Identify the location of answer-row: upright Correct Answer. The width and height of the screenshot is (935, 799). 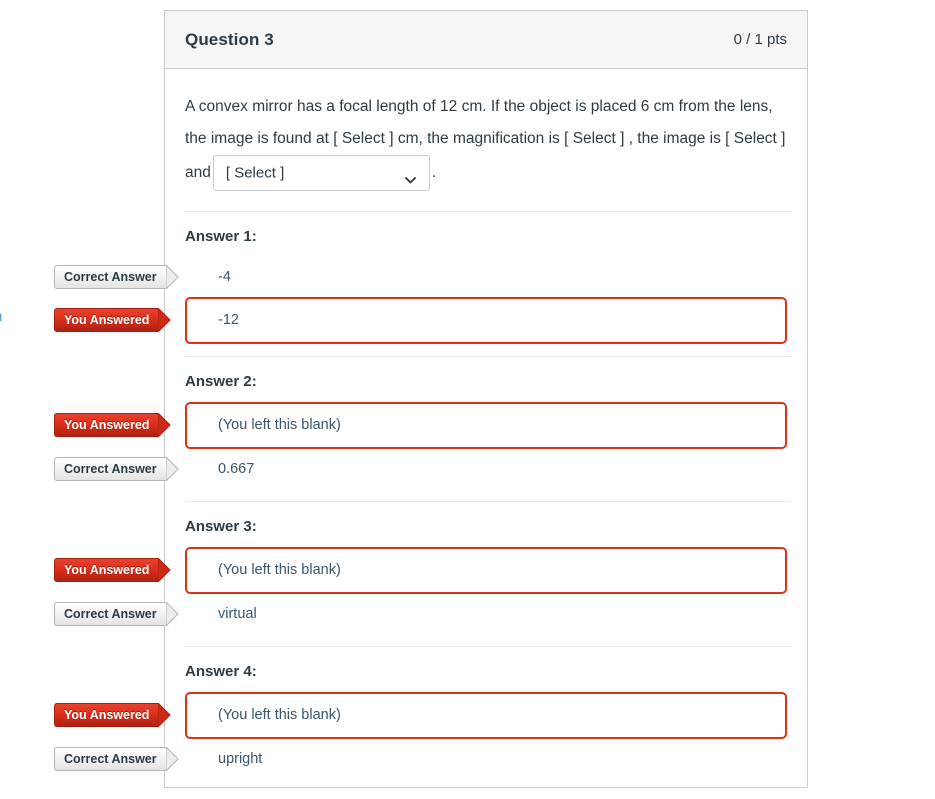
(420, 759).